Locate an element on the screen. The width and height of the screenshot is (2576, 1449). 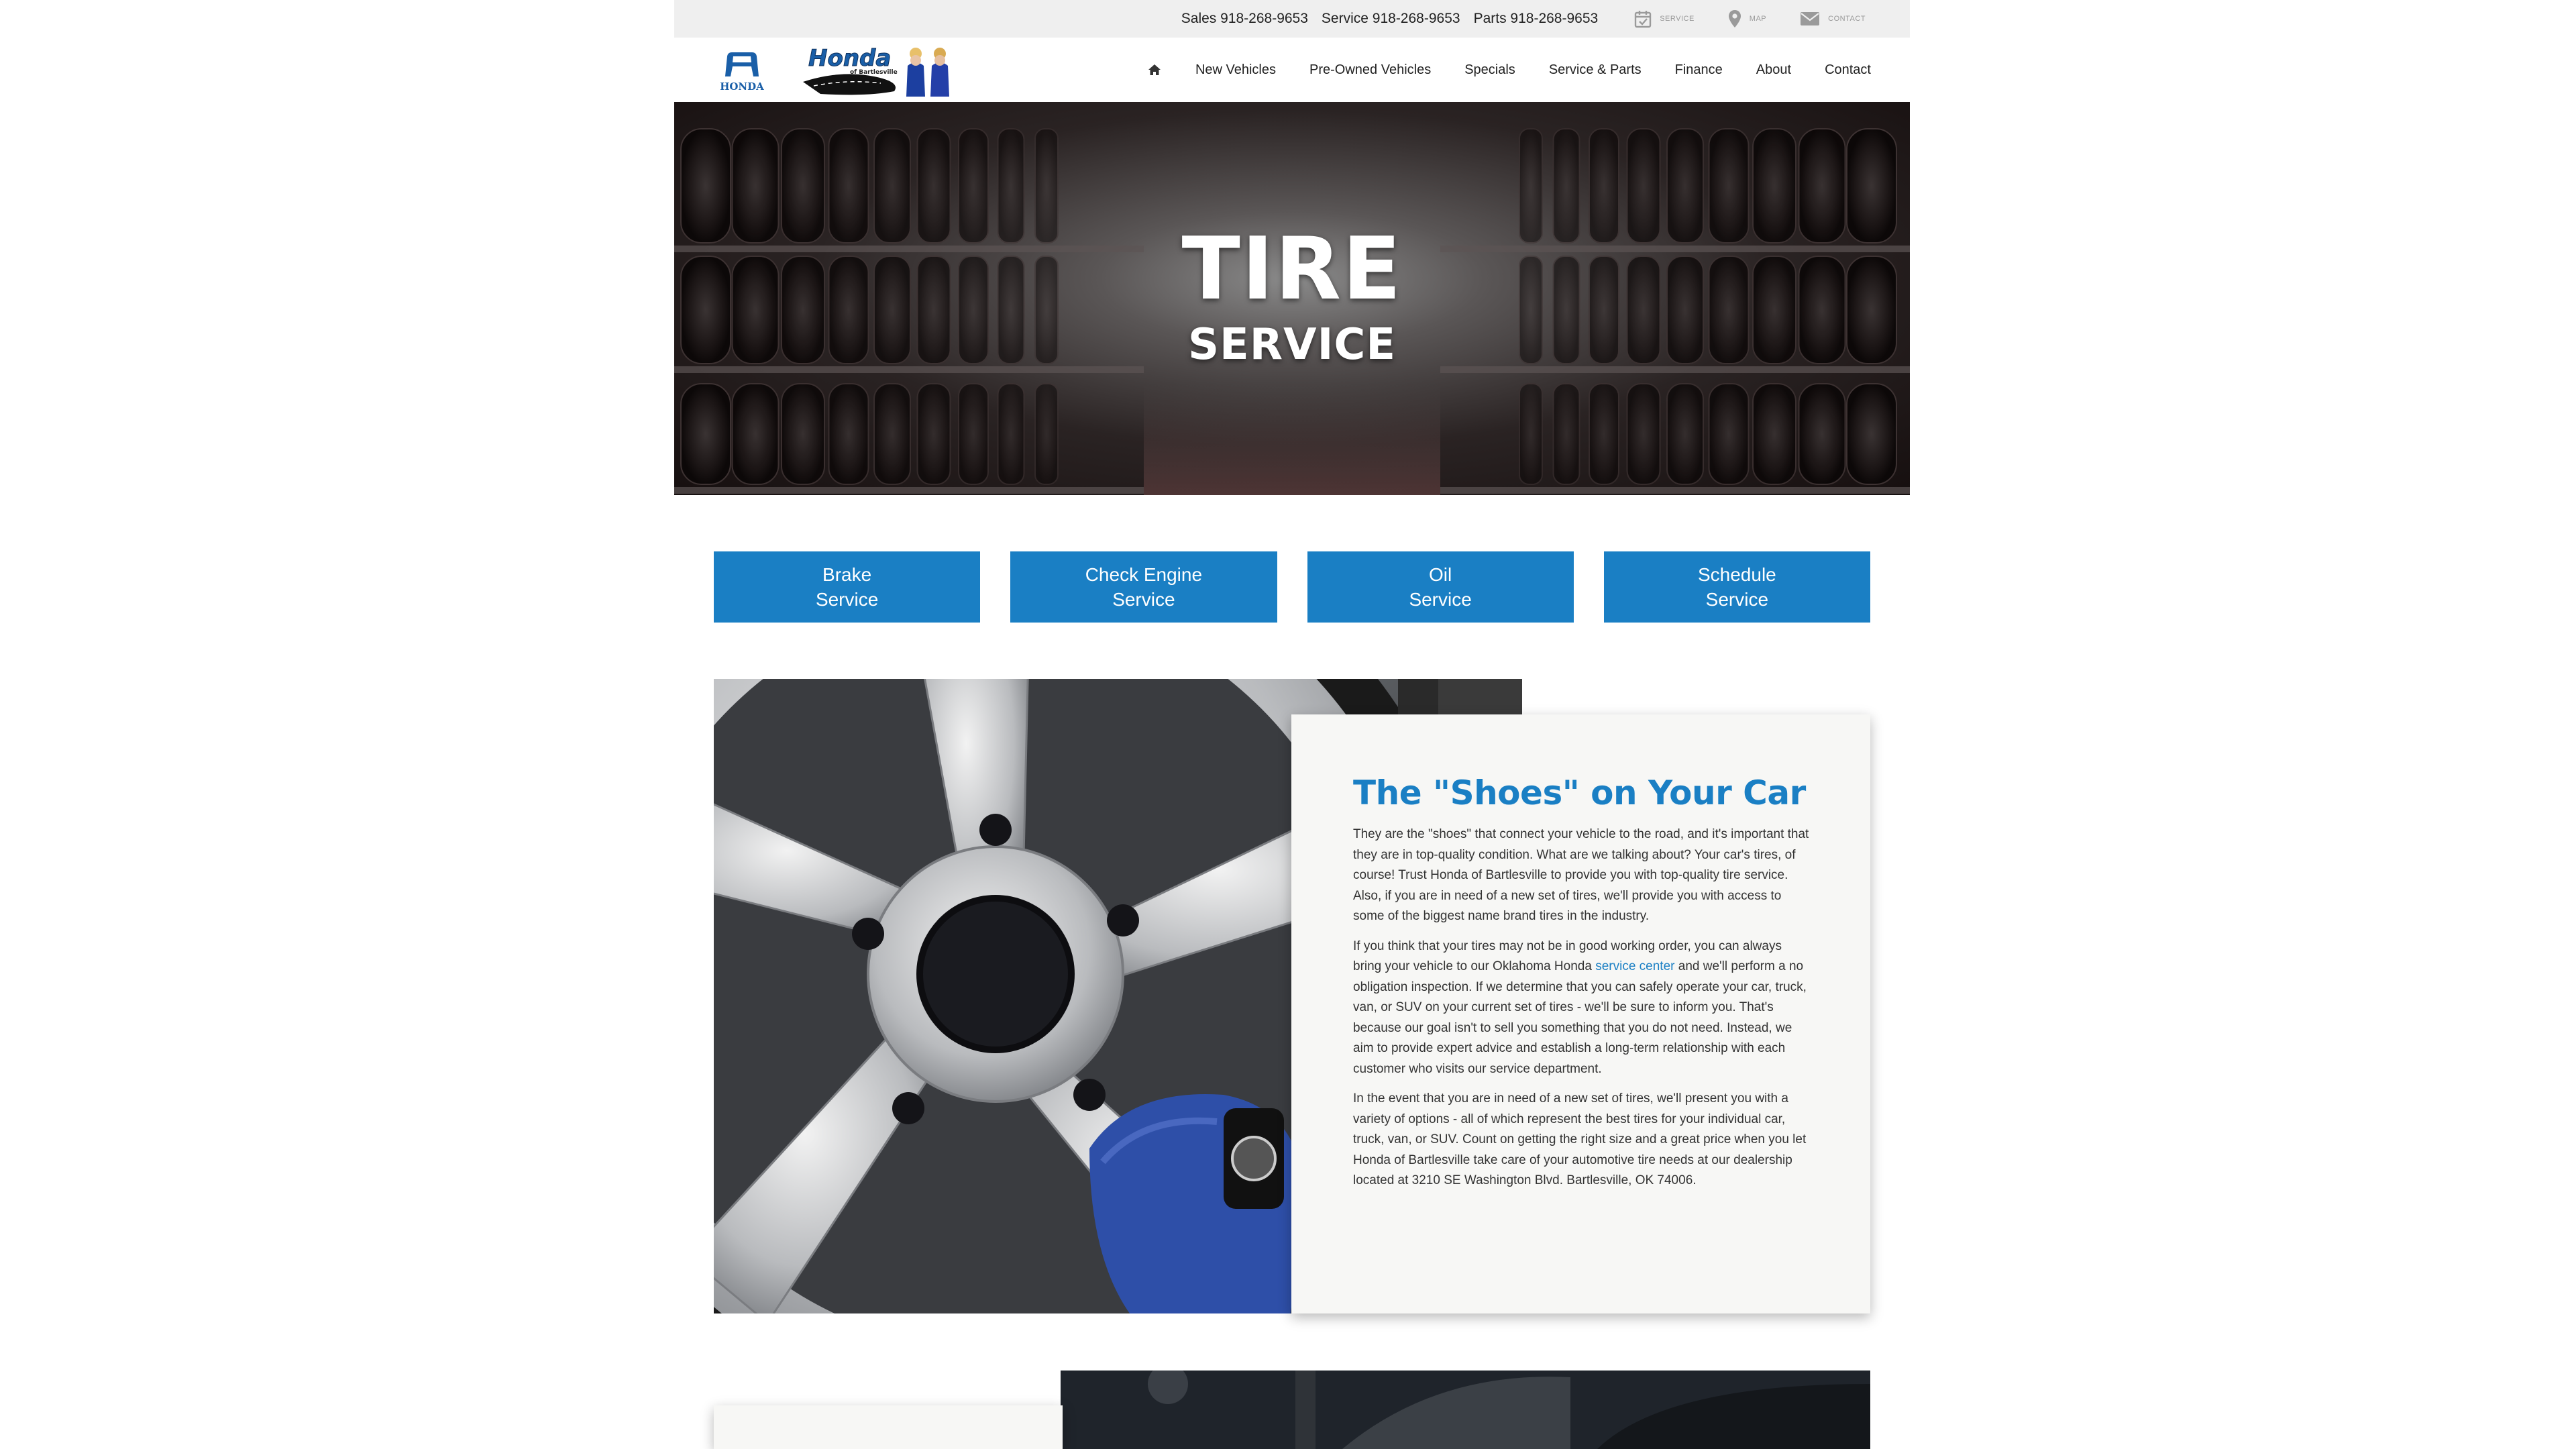
tire-closeup-image is located at coordinates (1465, 1410).